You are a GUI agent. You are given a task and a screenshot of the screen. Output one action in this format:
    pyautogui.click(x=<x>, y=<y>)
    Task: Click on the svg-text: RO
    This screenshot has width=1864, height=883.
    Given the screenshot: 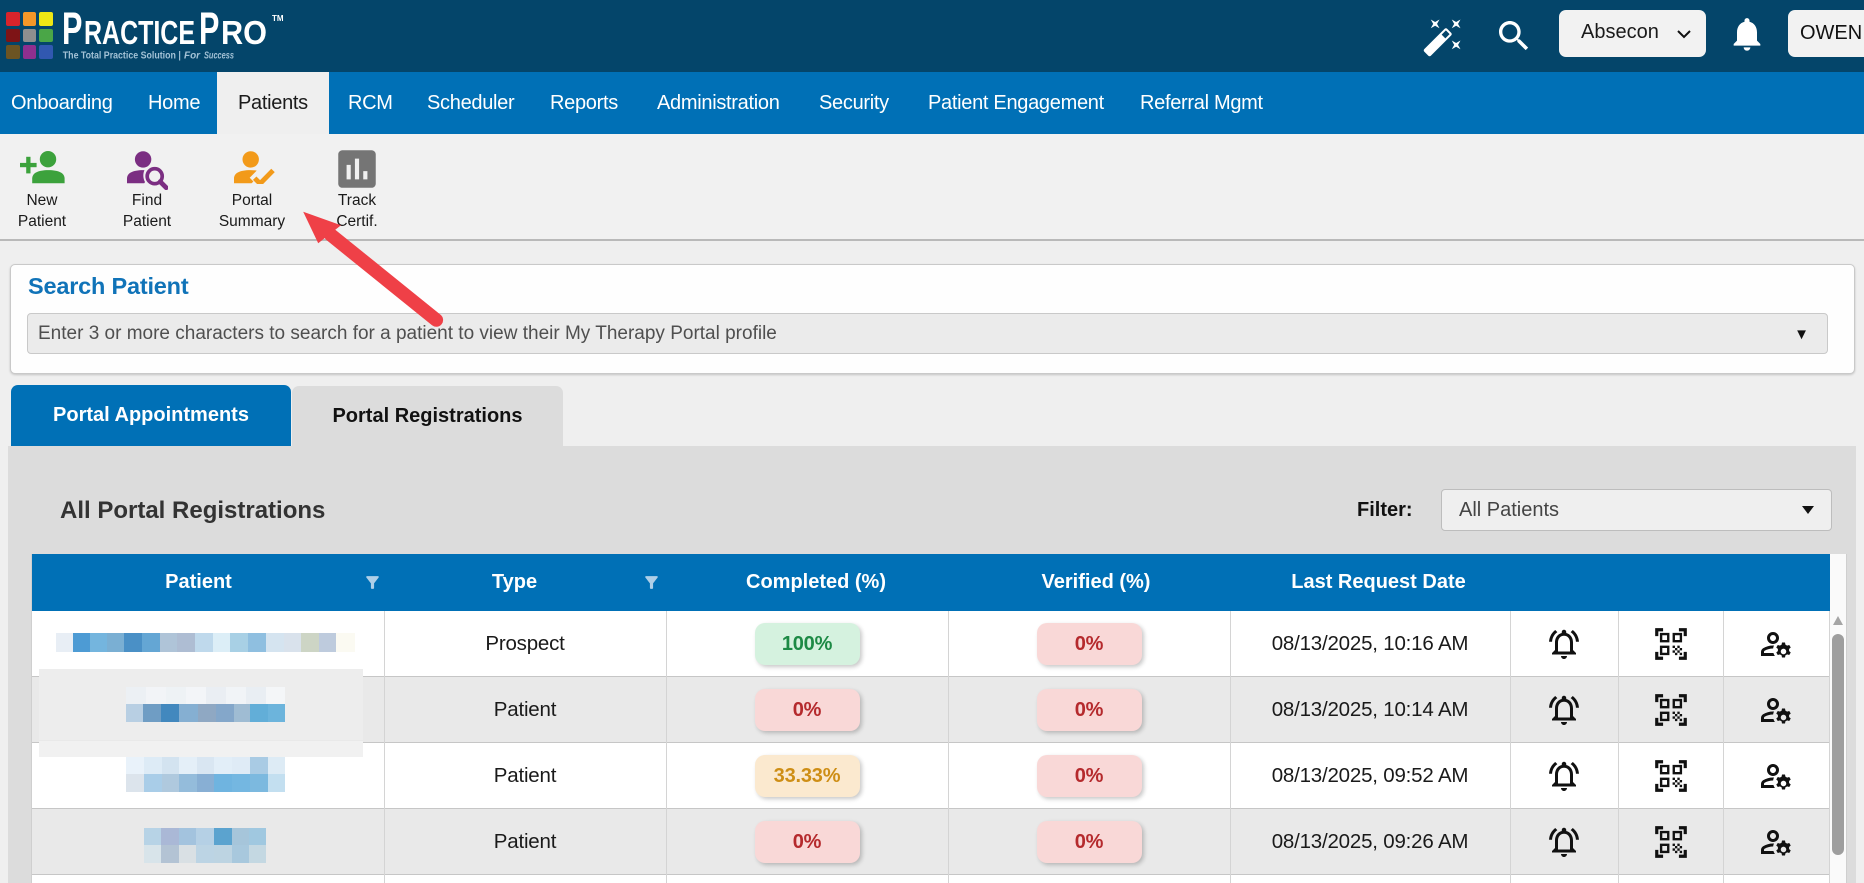 What is the action you would take?
    pyautogui.click(x=244, y=32)
    